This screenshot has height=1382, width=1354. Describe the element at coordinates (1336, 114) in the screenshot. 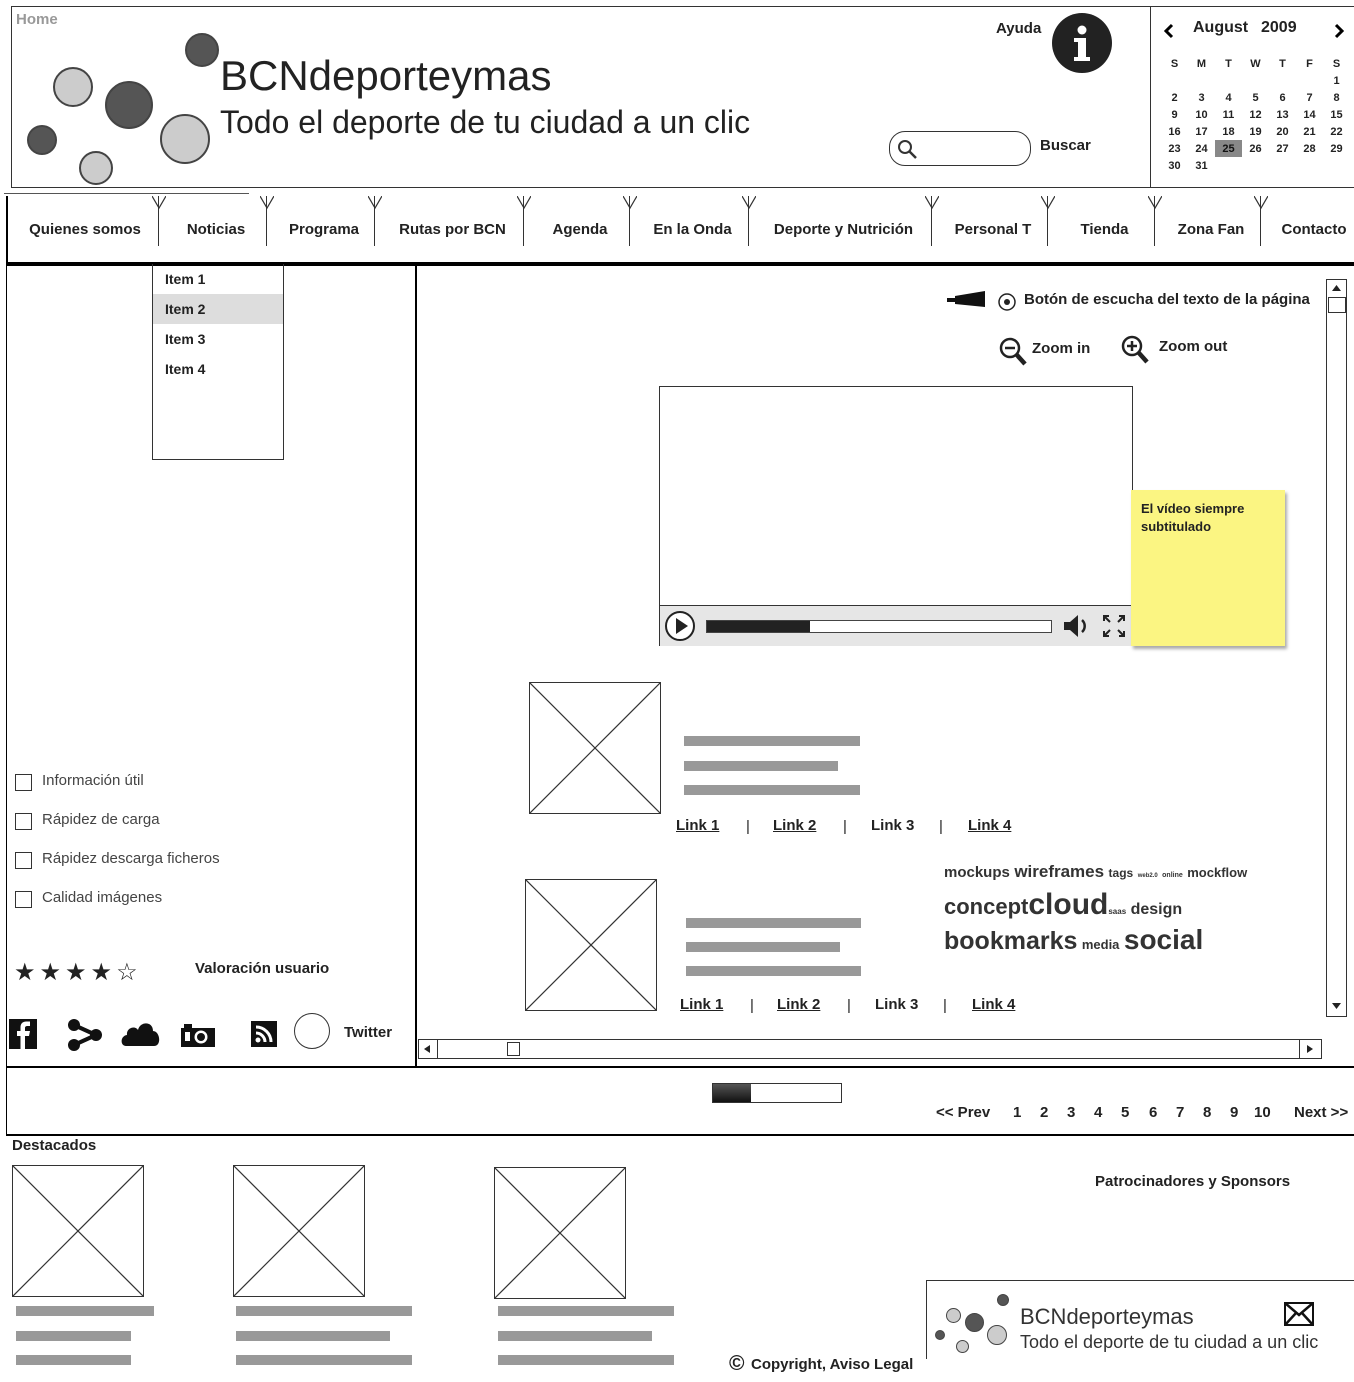

I see `calendar-day: 15` at that location.